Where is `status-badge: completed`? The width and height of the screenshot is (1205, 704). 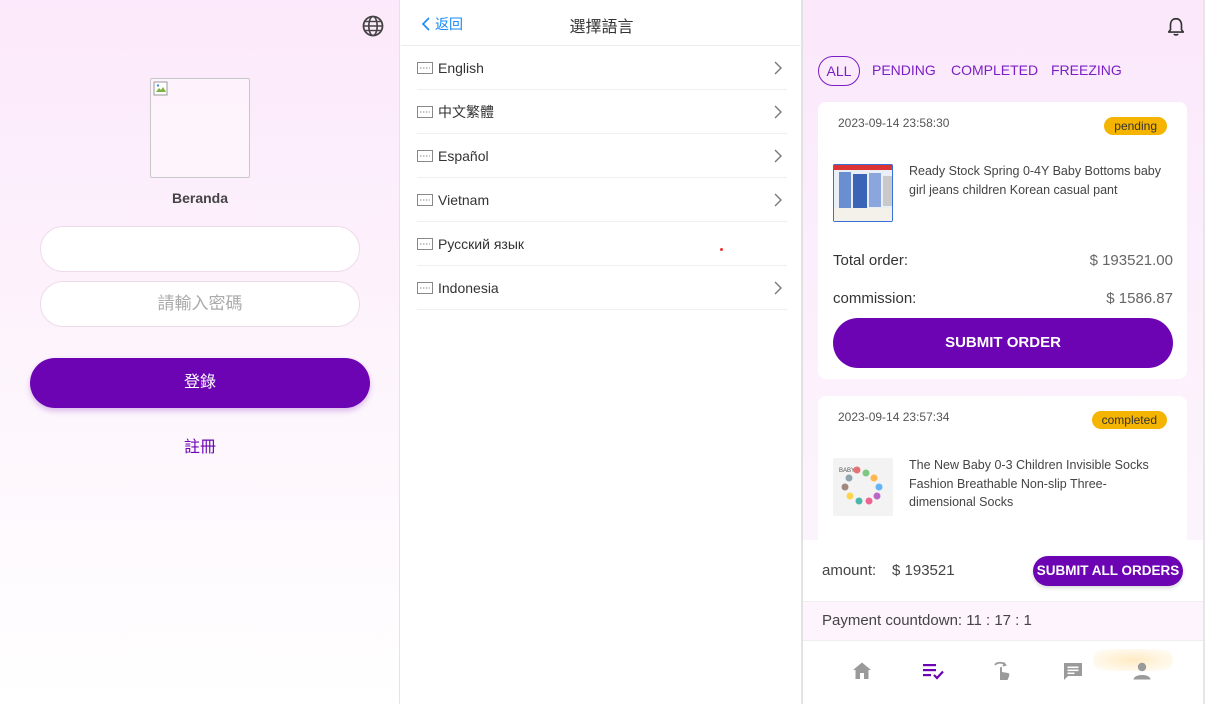 status-badge: completed is located at coordinates (1129, 420).